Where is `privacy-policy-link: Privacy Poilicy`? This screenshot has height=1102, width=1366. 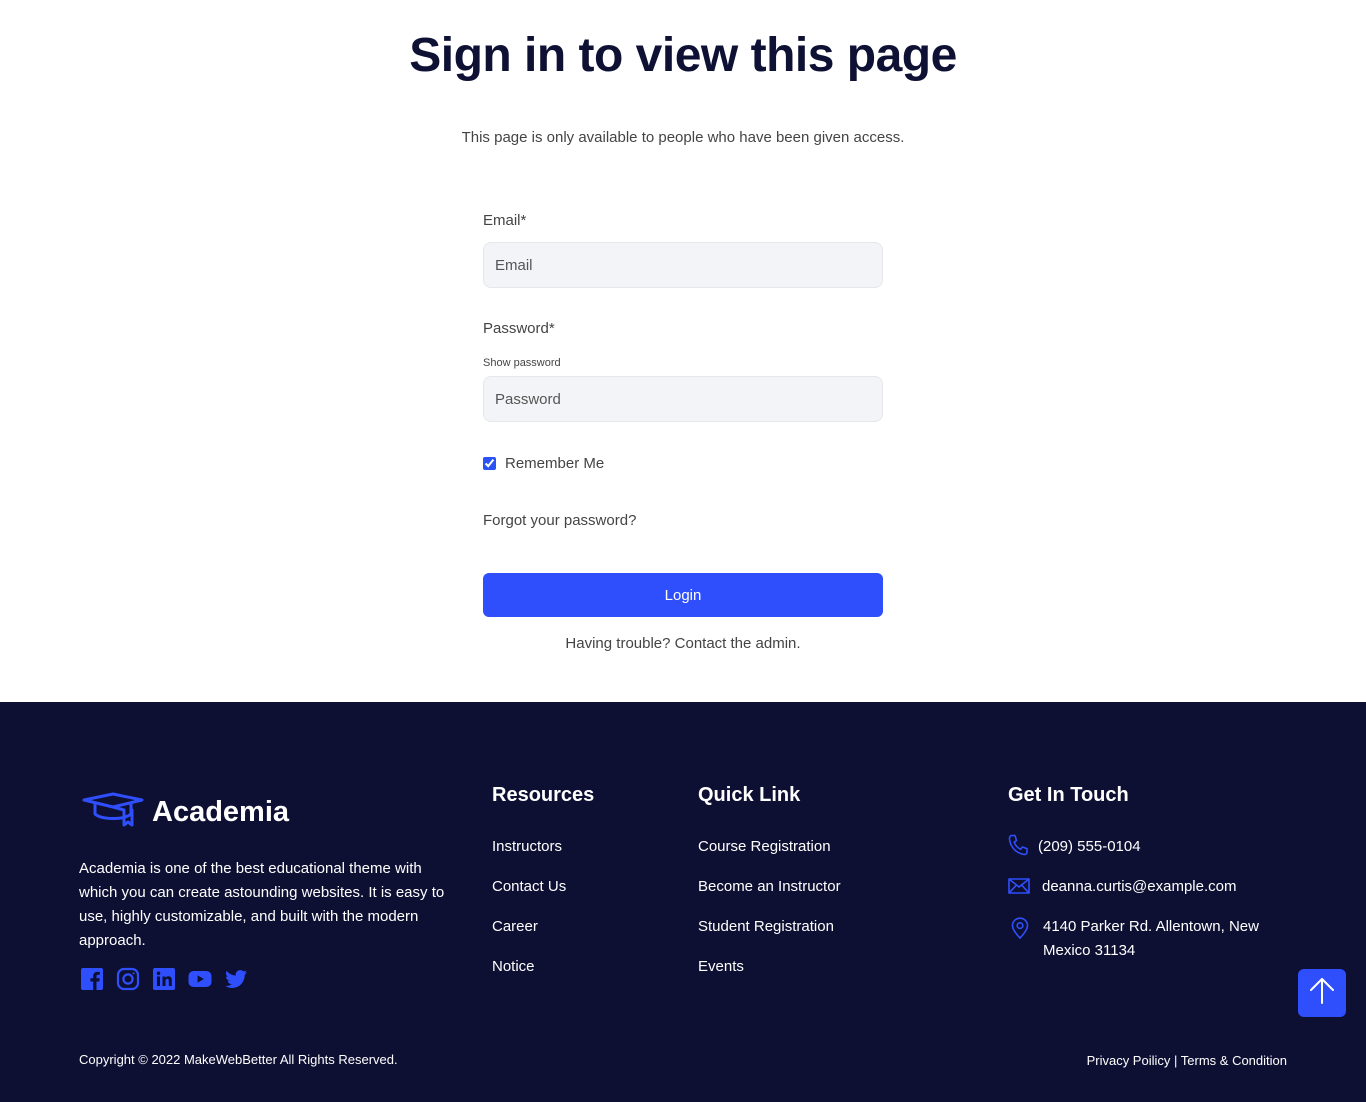
privacy-policy-link: Privacy Poilicy is located at coordinates (1129, 1060).